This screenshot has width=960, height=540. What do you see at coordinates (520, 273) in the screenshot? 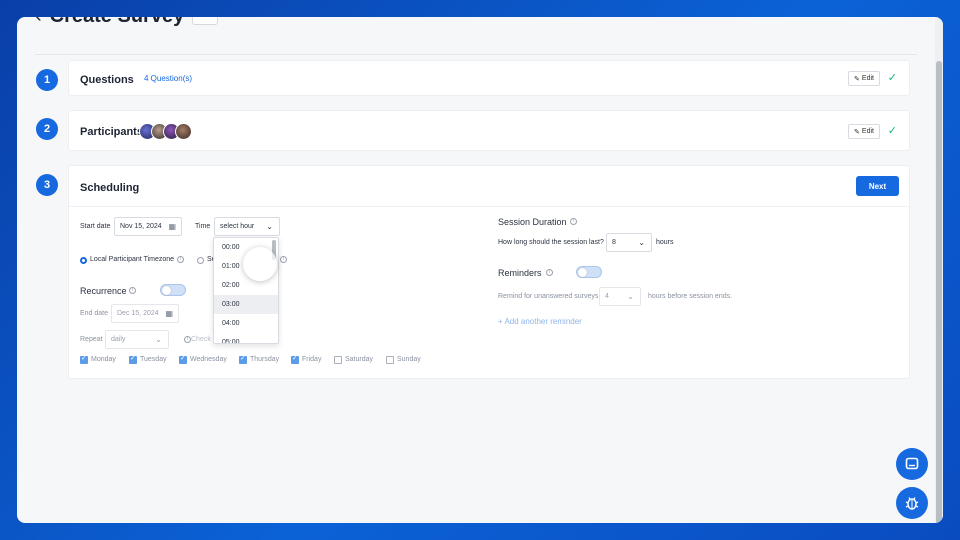
I see `reminders-label: Reminders` at bounding box center [520, 273].